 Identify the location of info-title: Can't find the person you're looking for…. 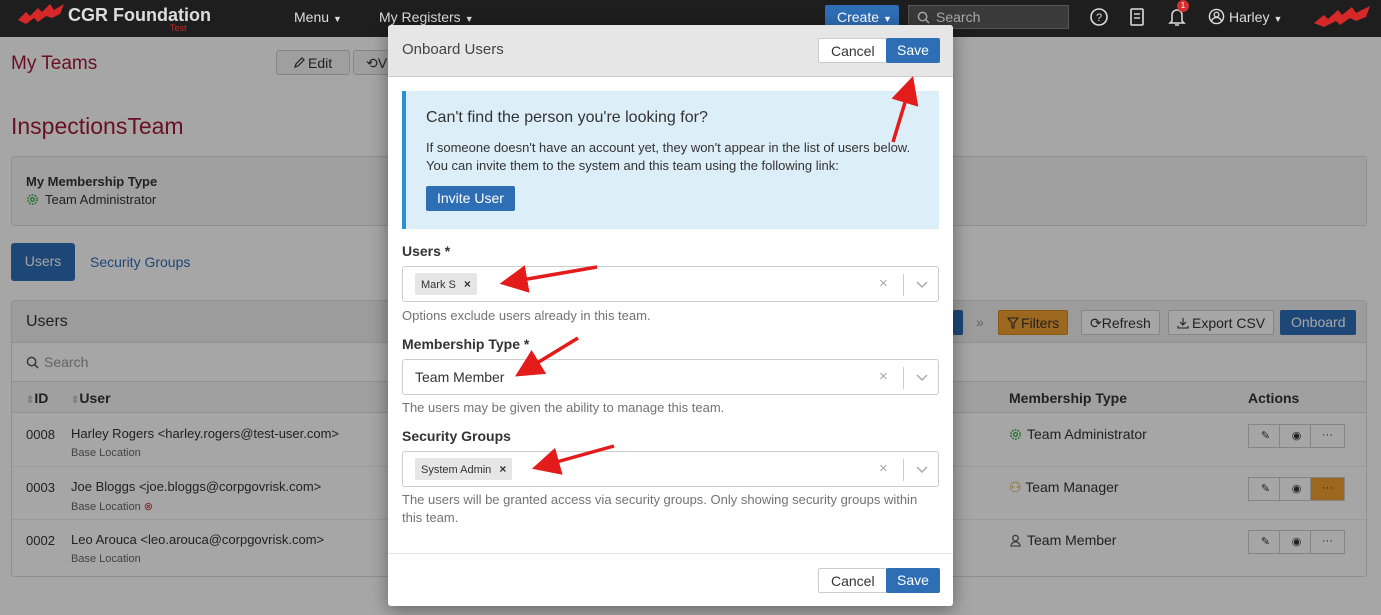
(567, 117).